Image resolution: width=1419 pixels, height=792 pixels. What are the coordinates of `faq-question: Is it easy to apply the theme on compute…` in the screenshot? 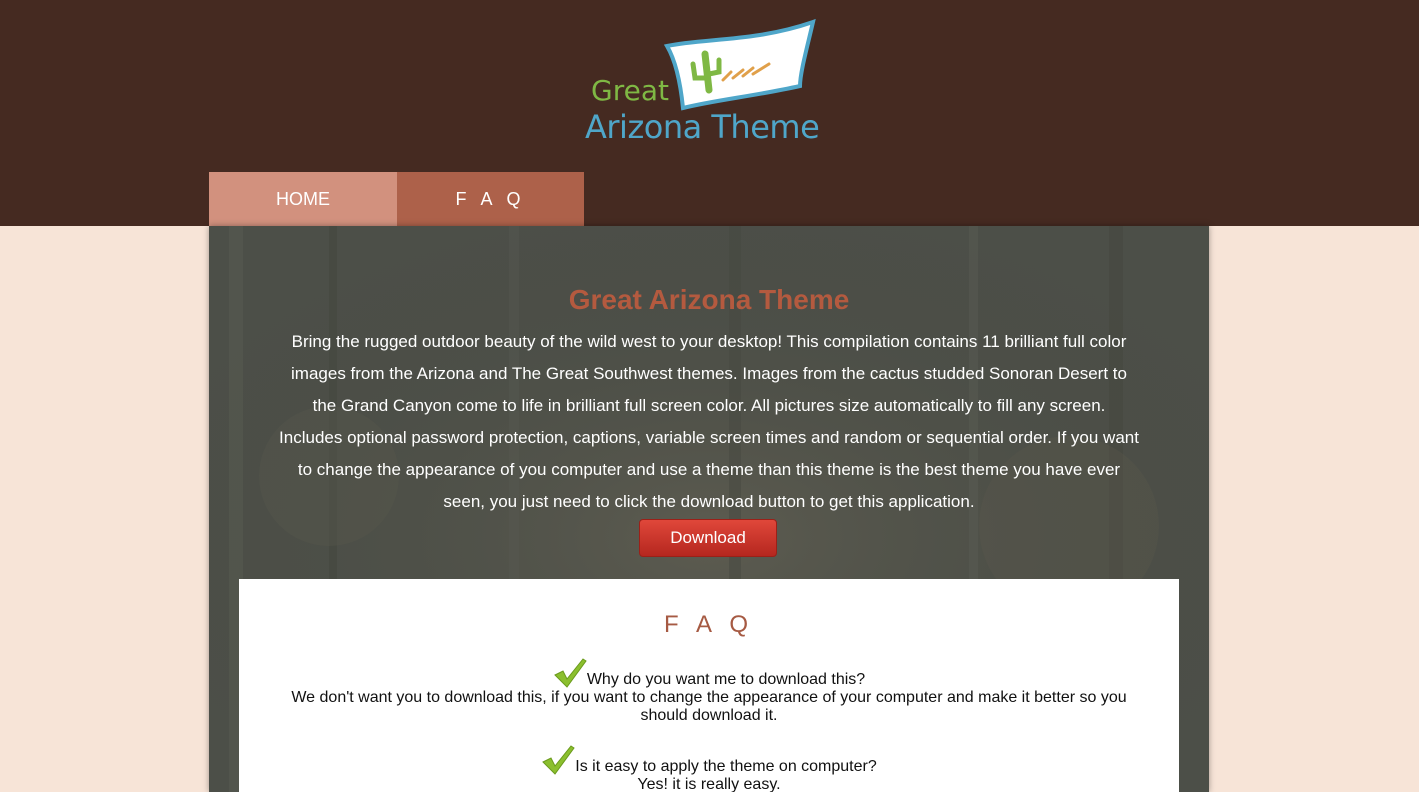 It's located at (726, 766).